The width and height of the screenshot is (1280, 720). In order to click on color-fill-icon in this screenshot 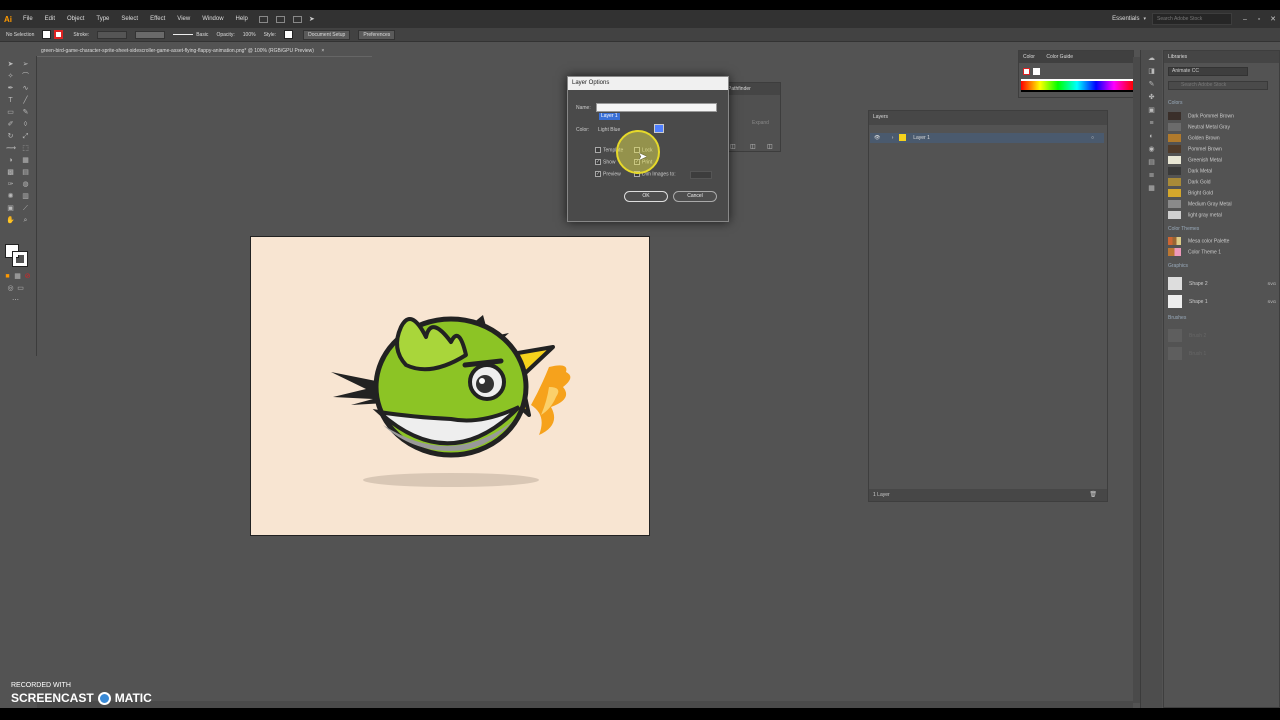, I will do `click(1026, 71)`.